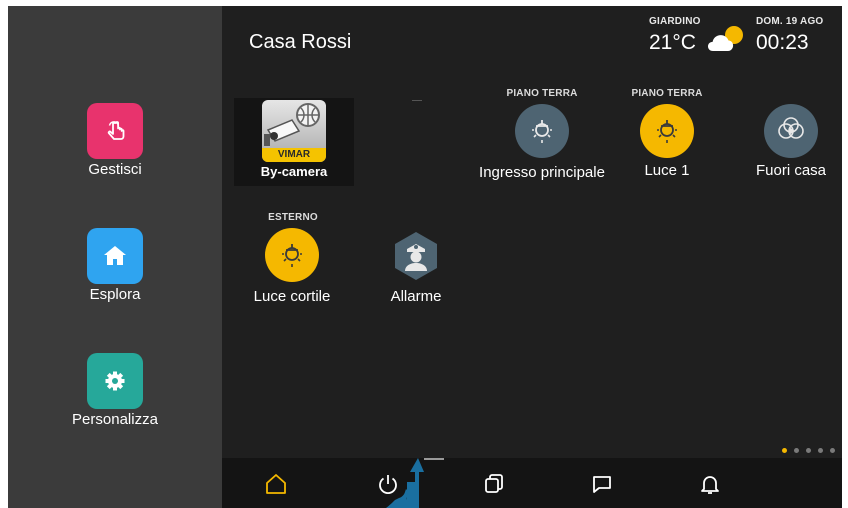 This screenshot has width=848, height=508. What do you see at coordinates (294, 154) in the screenshot?
I see `vimar-badge: VIMAR` at bounding box center [294, 154].